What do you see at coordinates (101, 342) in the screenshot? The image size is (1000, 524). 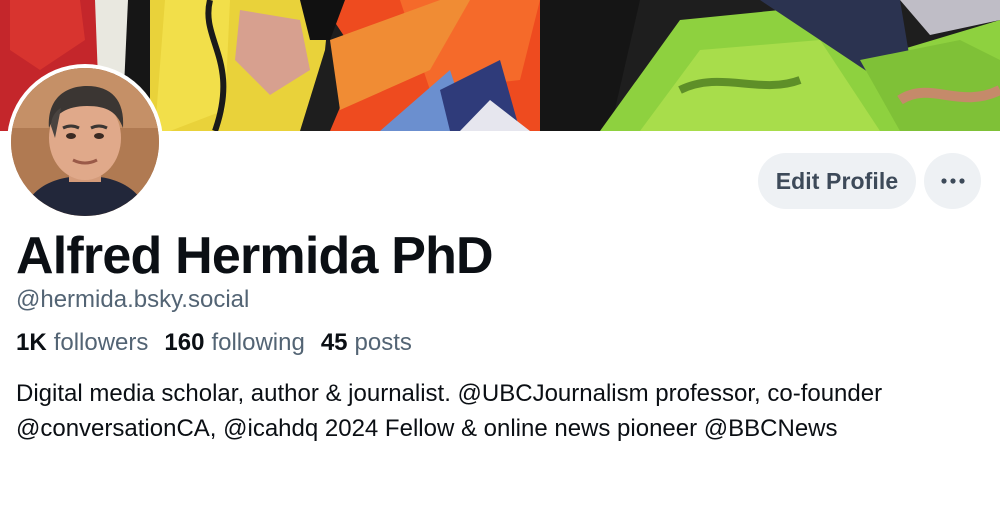 I see `followers-label: followers` at bounding box center [101, 342].